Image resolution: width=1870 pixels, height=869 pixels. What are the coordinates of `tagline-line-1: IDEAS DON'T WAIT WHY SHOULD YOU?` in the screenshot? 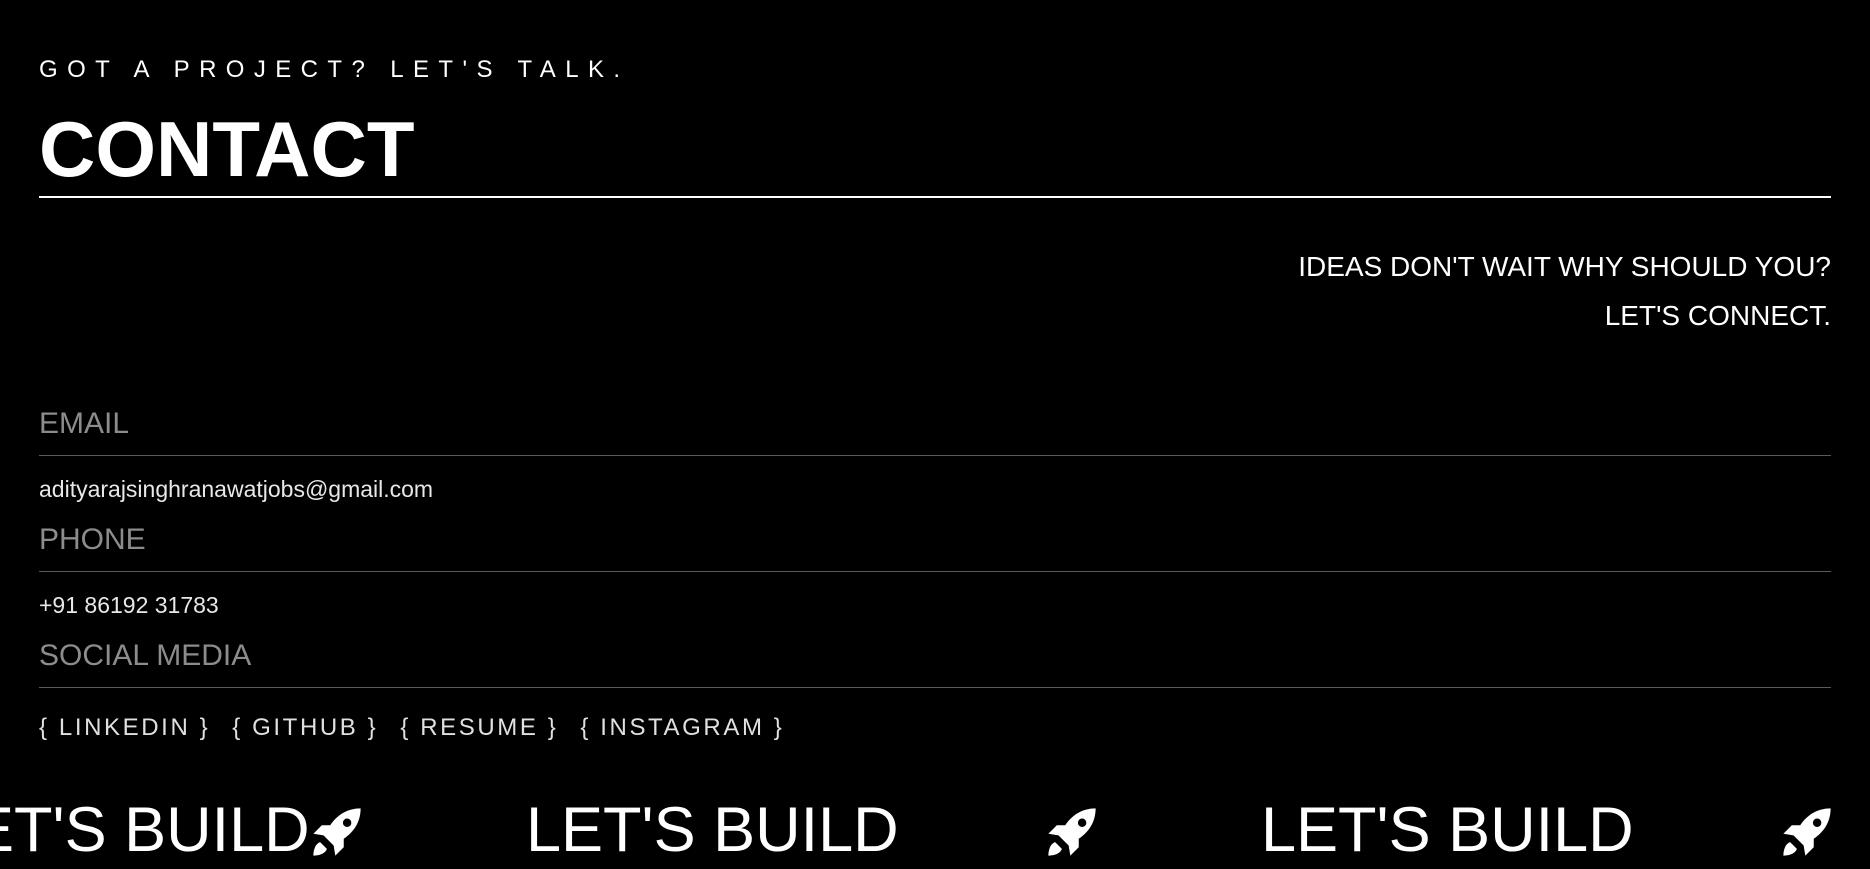 It's located at (1564, 266).